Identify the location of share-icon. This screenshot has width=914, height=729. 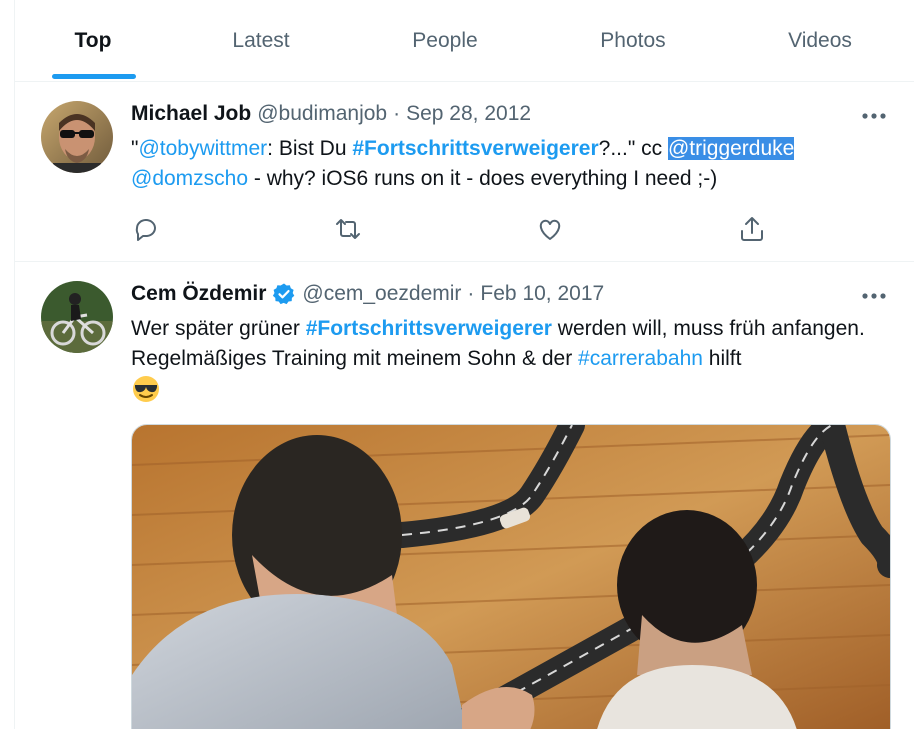
(752, 229).